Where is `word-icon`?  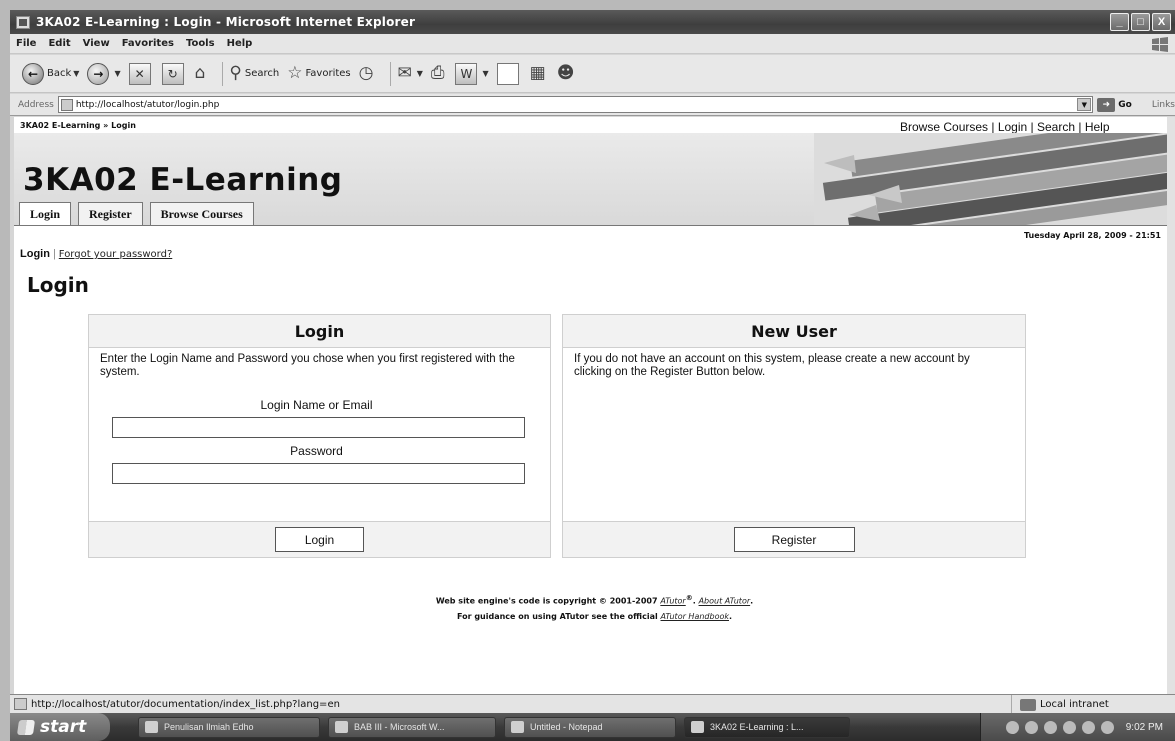
word-icon is located at coordinates (341, 727).